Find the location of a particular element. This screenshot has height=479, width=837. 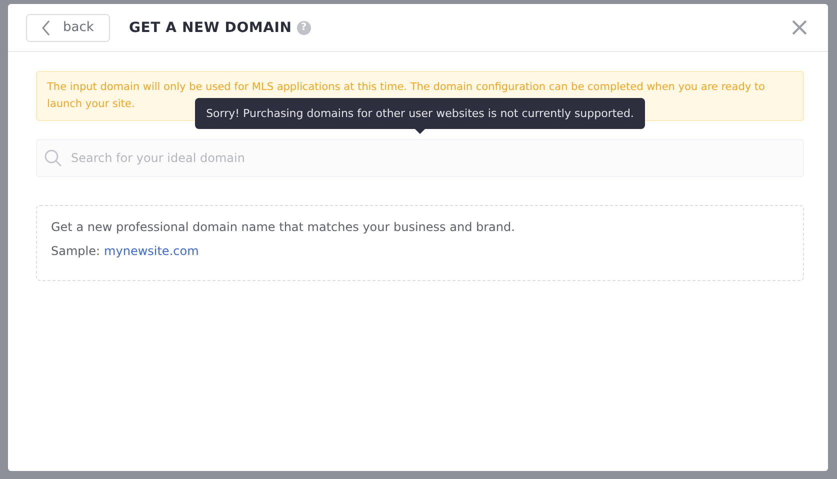

sample-link: mynewsite.com is located at coordinates (151, 251).